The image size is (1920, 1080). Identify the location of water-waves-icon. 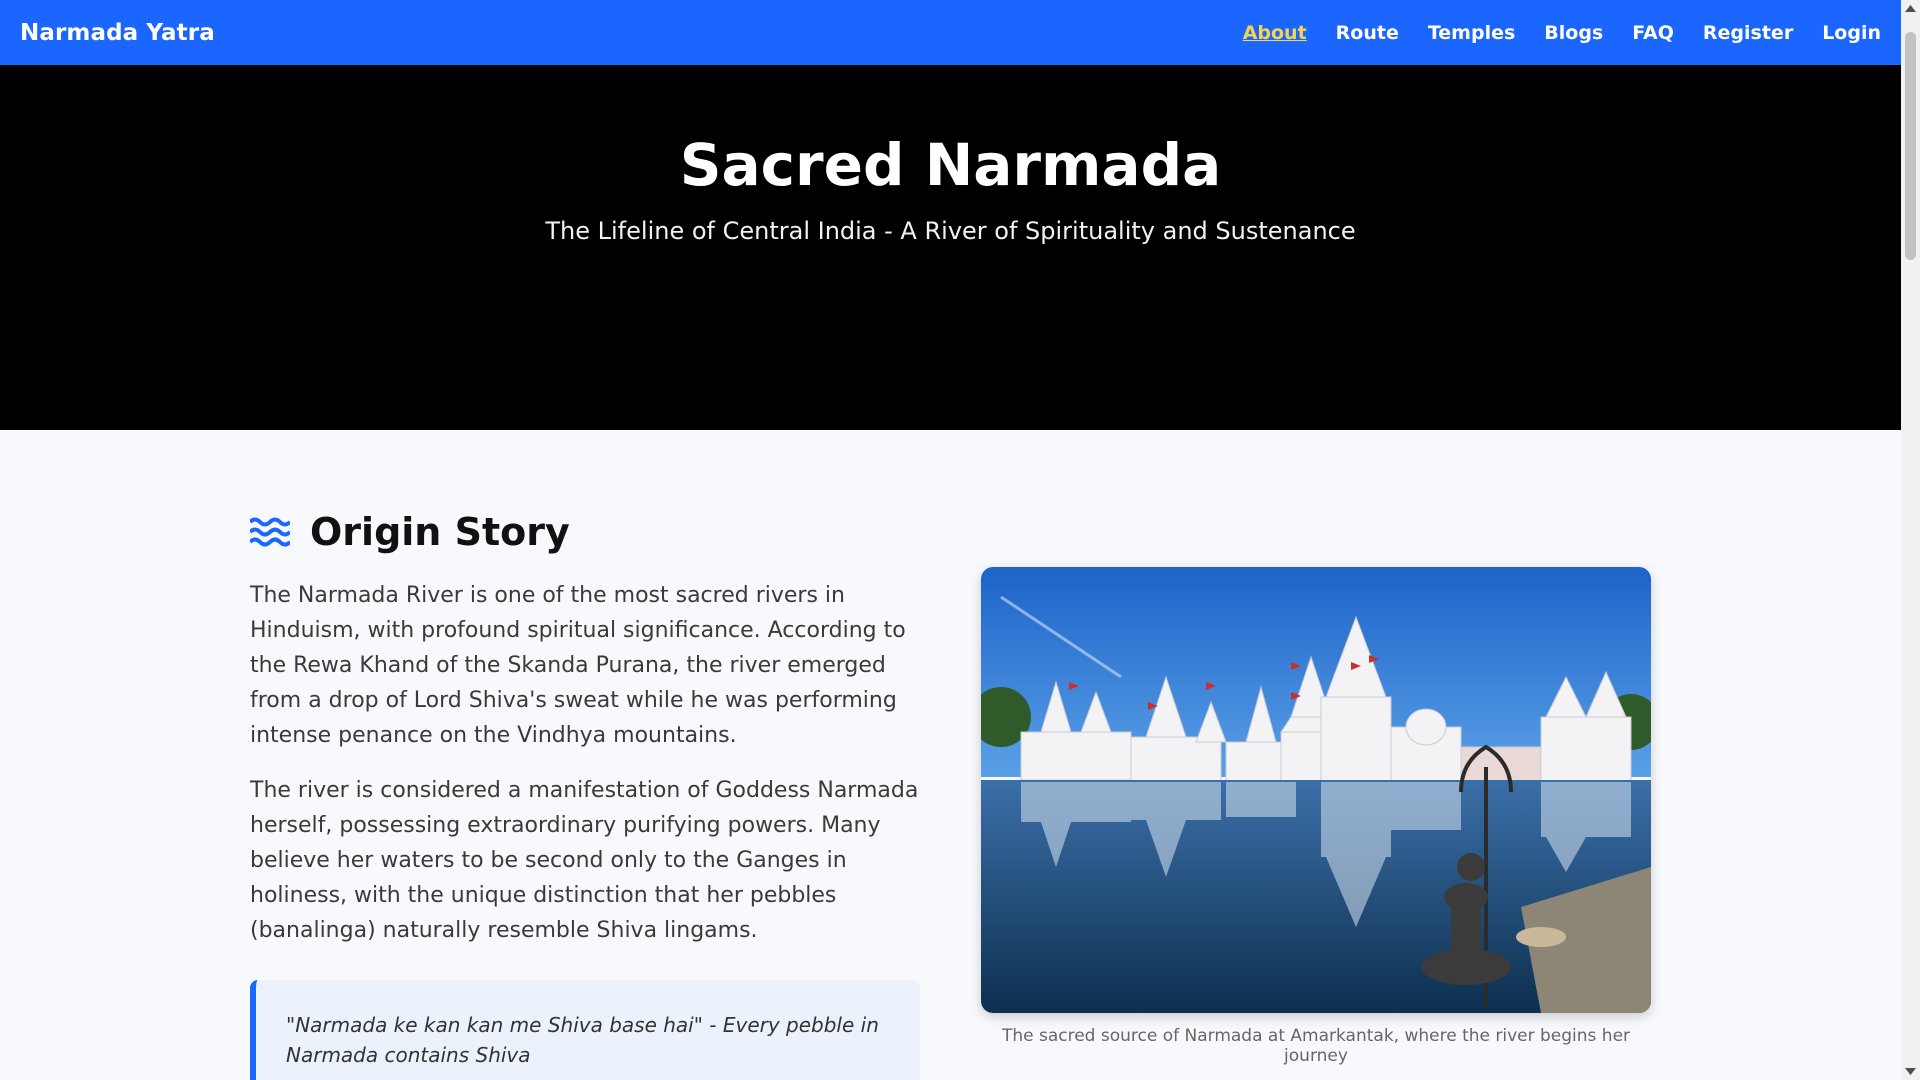
(270, 532).